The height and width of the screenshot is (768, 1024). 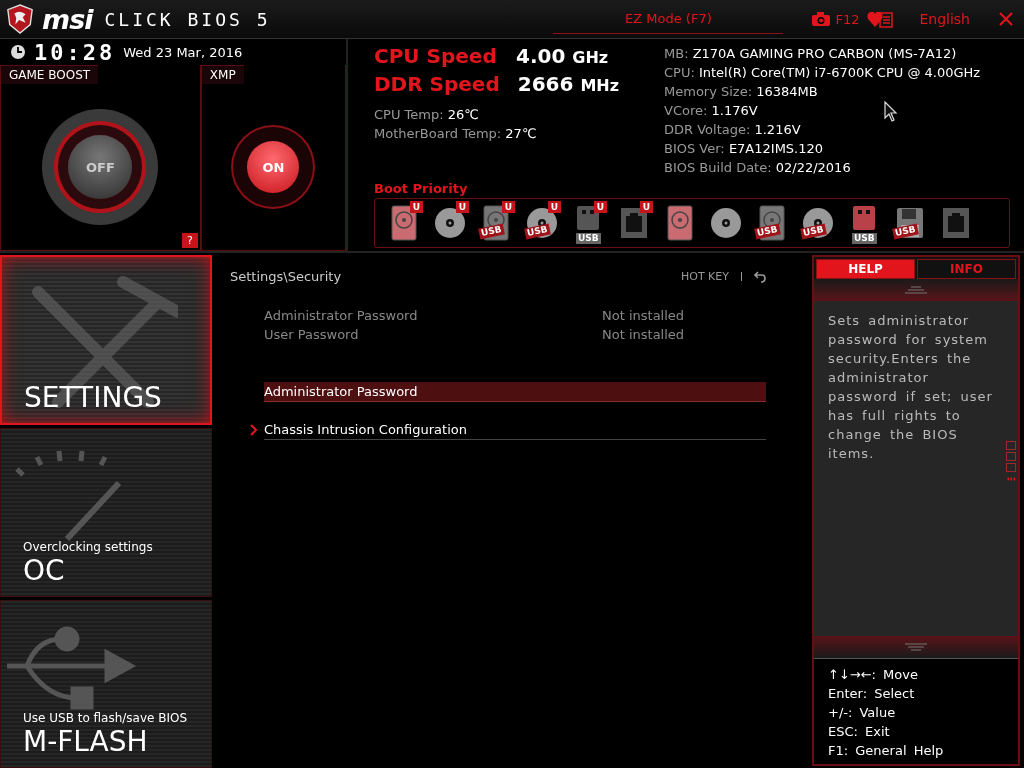 I want to click on clock-time: 10:28, so click(x=75, y=52).